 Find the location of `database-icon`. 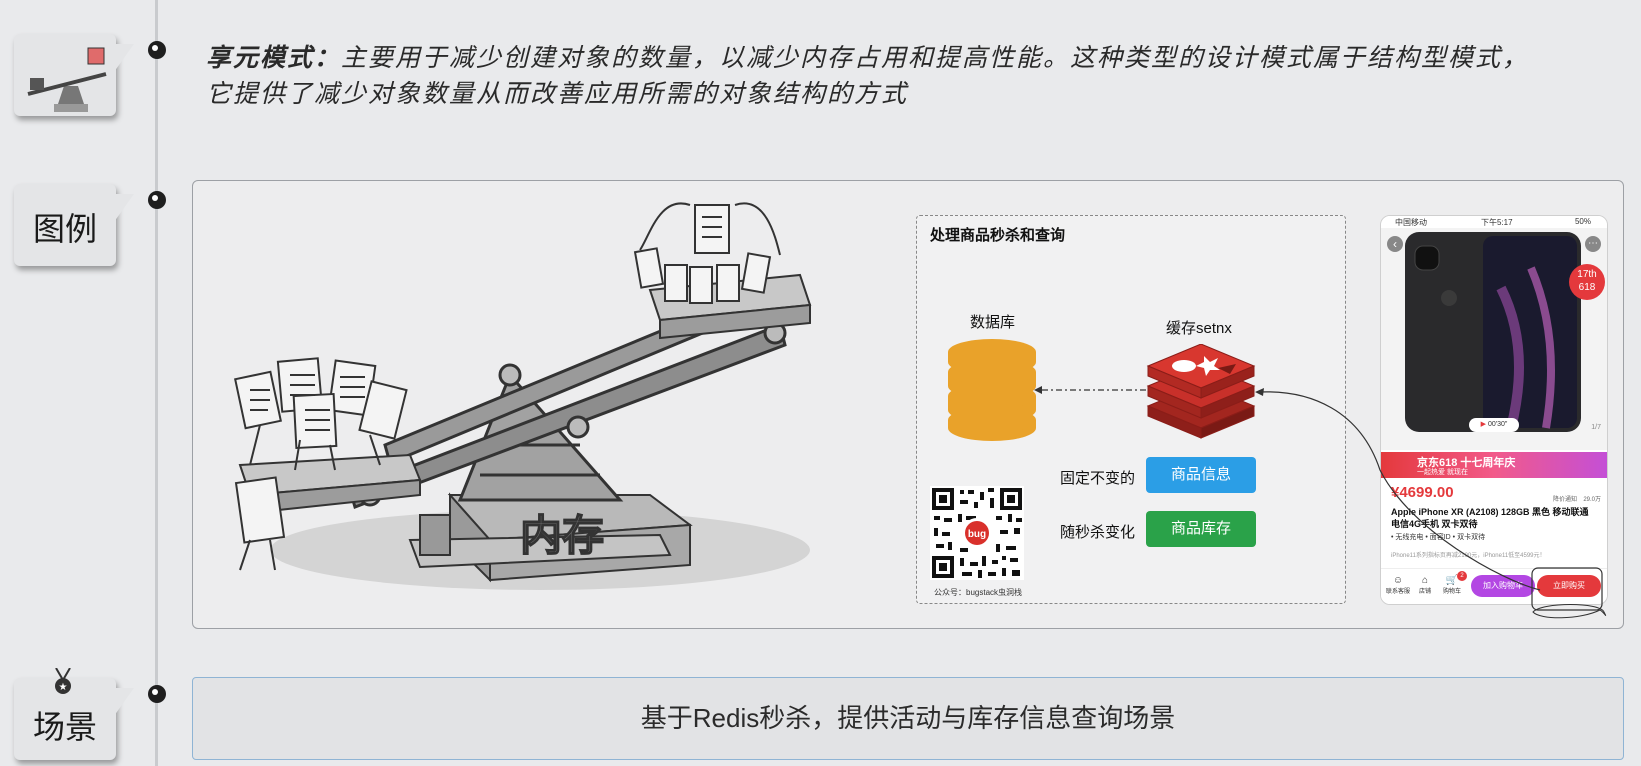

database-icon is located at coordinates (992, 390).